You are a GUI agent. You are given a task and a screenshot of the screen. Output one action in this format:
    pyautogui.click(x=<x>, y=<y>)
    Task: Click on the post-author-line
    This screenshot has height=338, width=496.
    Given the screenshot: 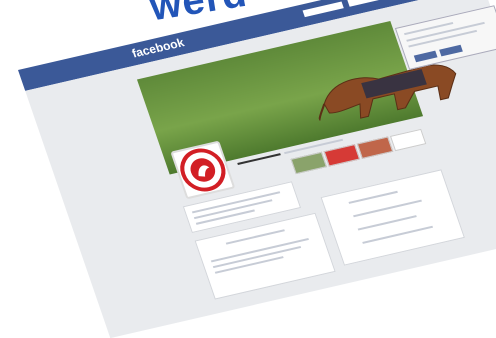 What is the action you would take?
    pyautogui.click(x=255, y=237)
    